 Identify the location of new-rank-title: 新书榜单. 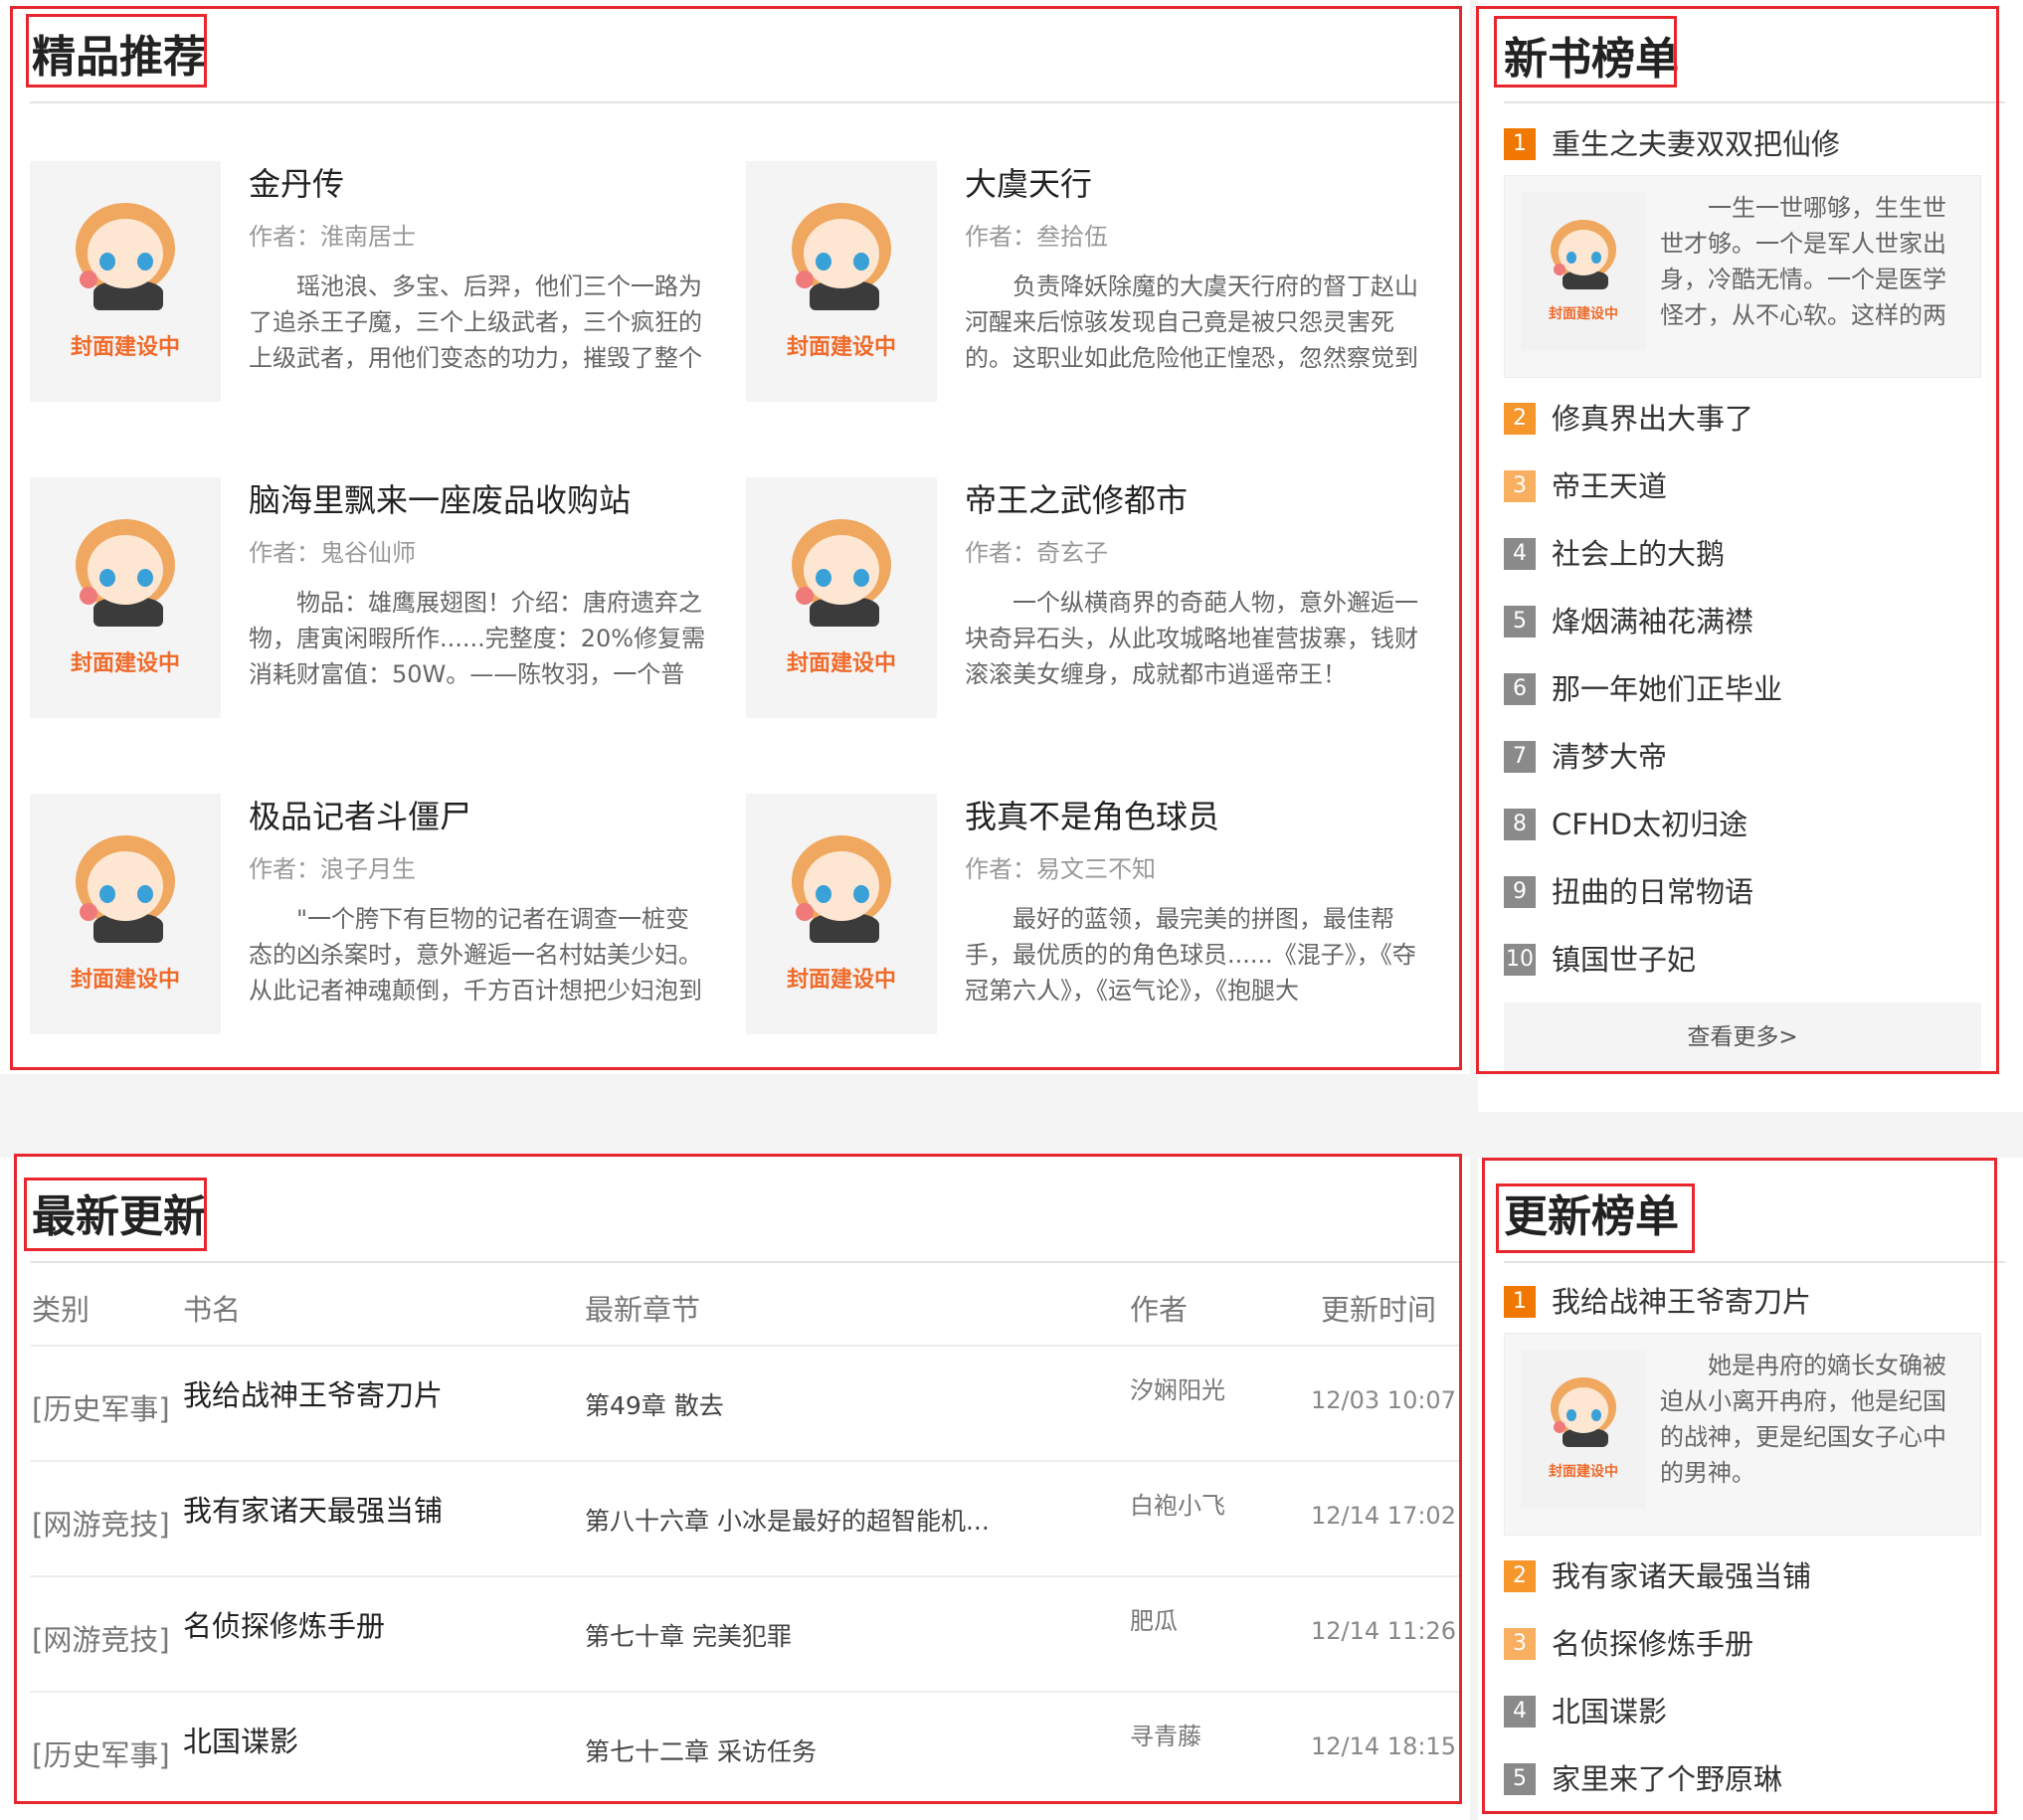
(1591, 59).